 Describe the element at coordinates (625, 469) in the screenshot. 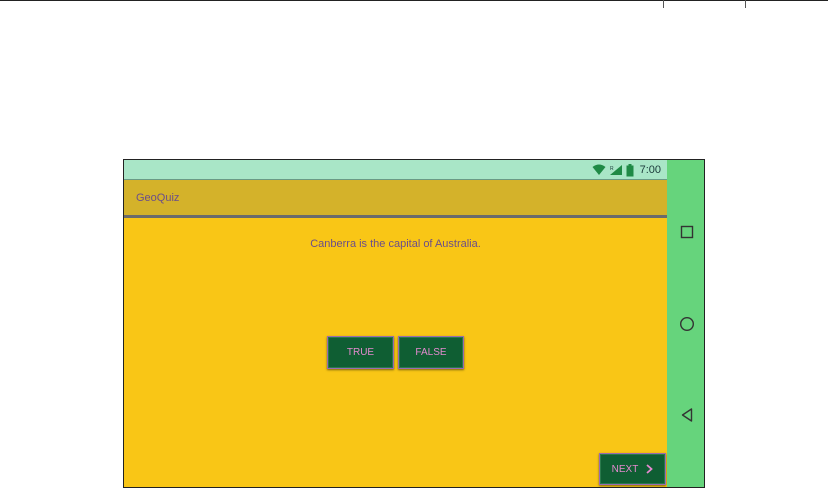

I see `next-button-label: NEXT` at that location.